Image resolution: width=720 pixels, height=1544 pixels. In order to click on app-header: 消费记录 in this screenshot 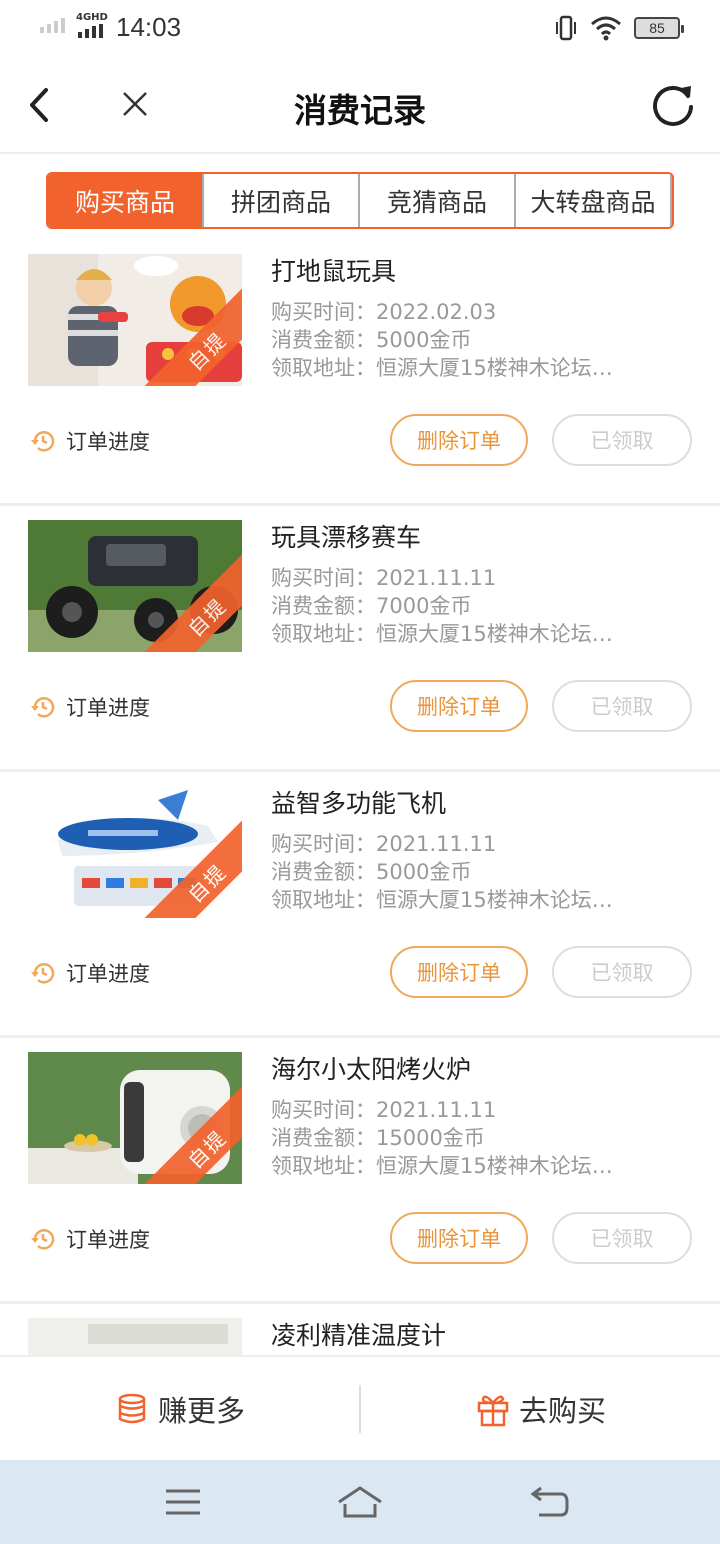, I will do `click(360, 107)`.